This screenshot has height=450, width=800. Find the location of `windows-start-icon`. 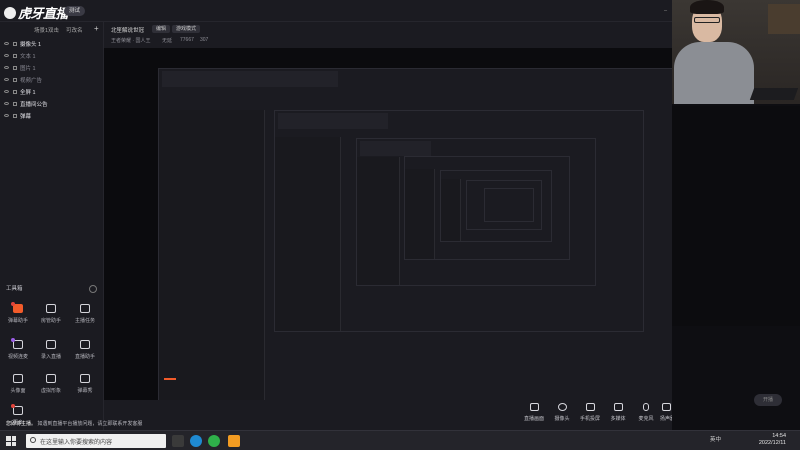

windows-start-icon is located at coordinates (11, 441).